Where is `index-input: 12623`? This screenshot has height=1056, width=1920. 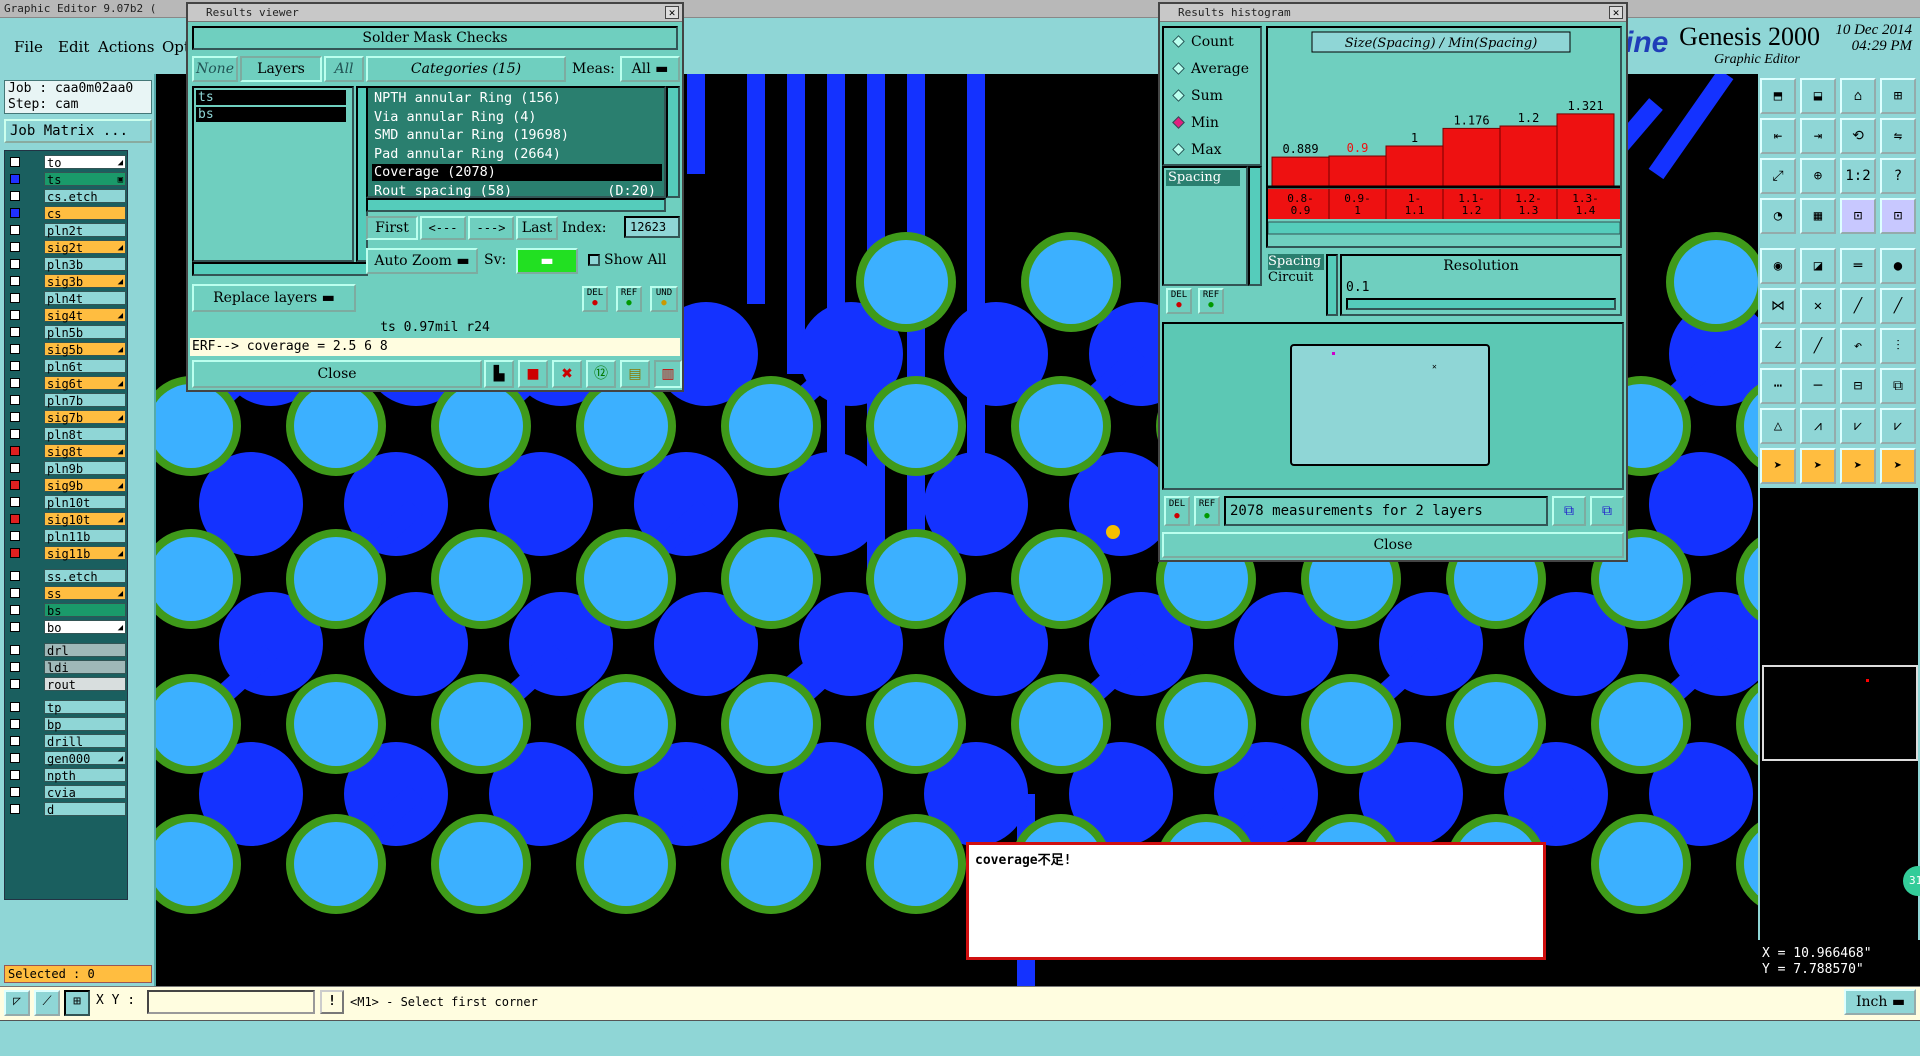 index-input: 12623 is located at coordinates (652, 227).